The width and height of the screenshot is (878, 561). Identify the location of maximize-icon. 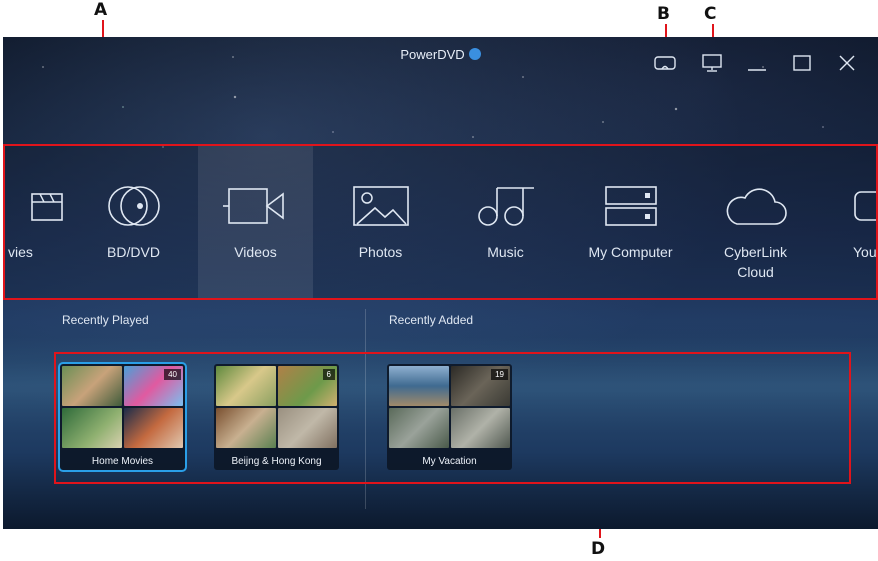
(802, 63).